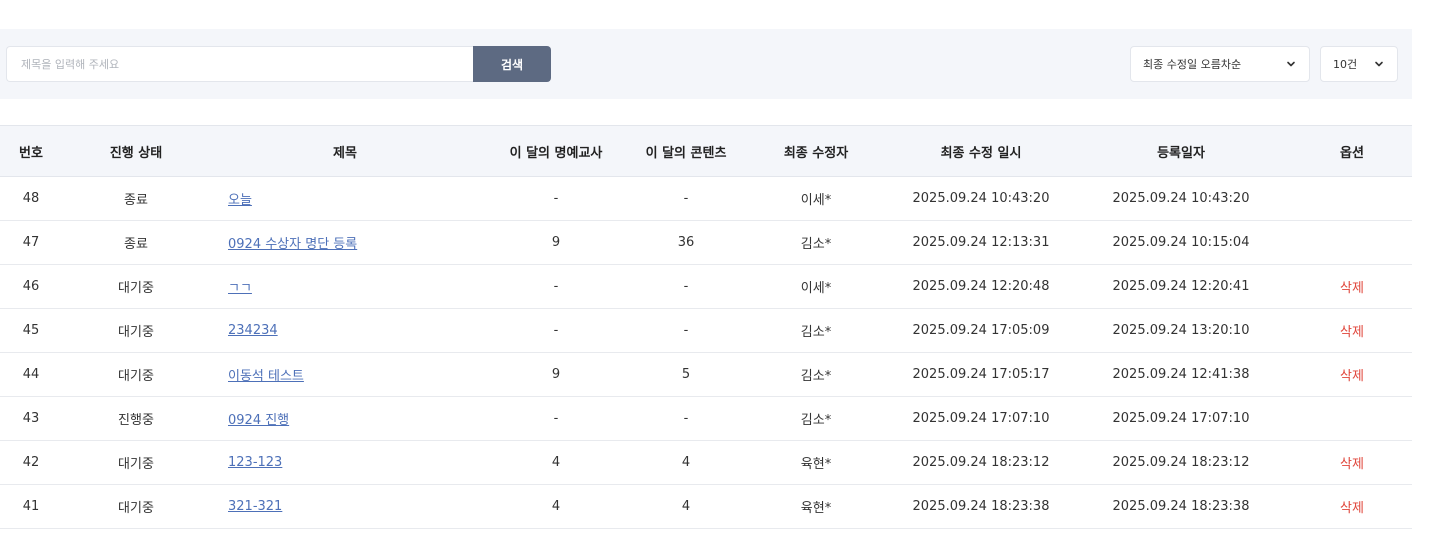 Image resolution: width=1437 pixels, height=536 pixels. Describe the element at coordinates (981, 374) in the screenshot. I see `cell-modified: 2025.09.24 17:05:17` at that location.